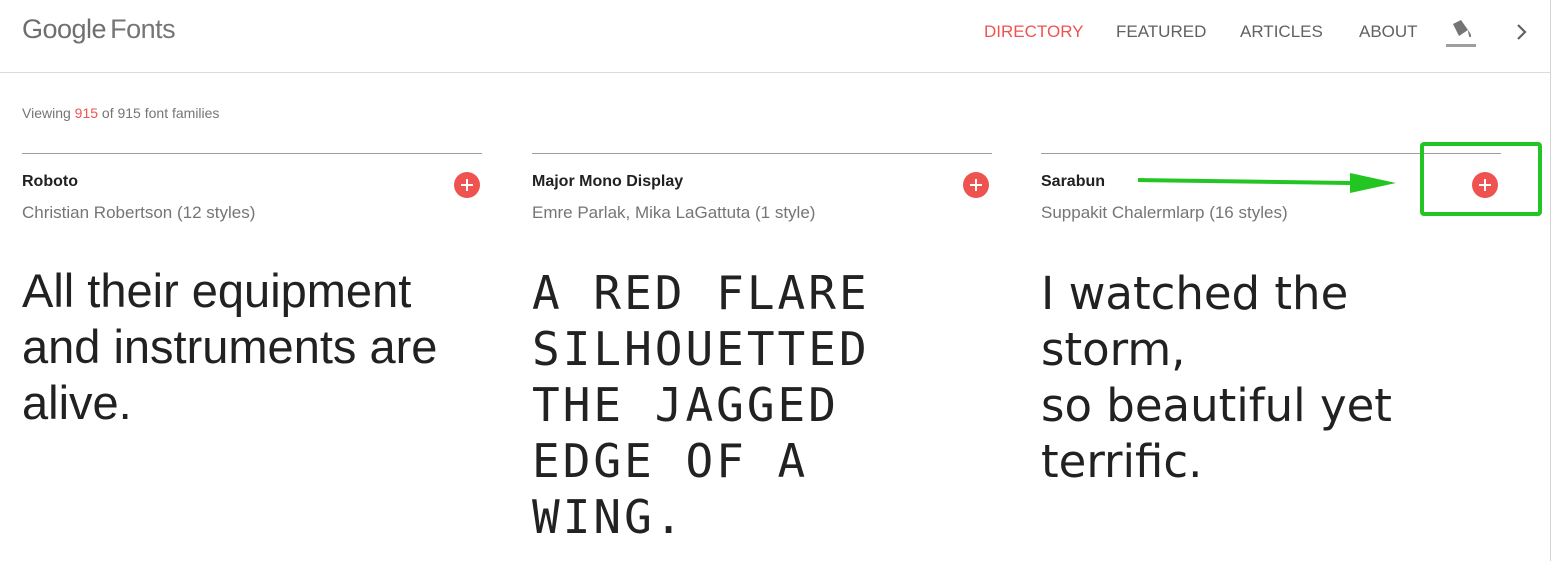 The image size is (1553, 561). What do you see at coordinates (1034, 32) in the screenshot?
I see `nav-directory: DIRECTORY` at bounding box center [1034, 32].